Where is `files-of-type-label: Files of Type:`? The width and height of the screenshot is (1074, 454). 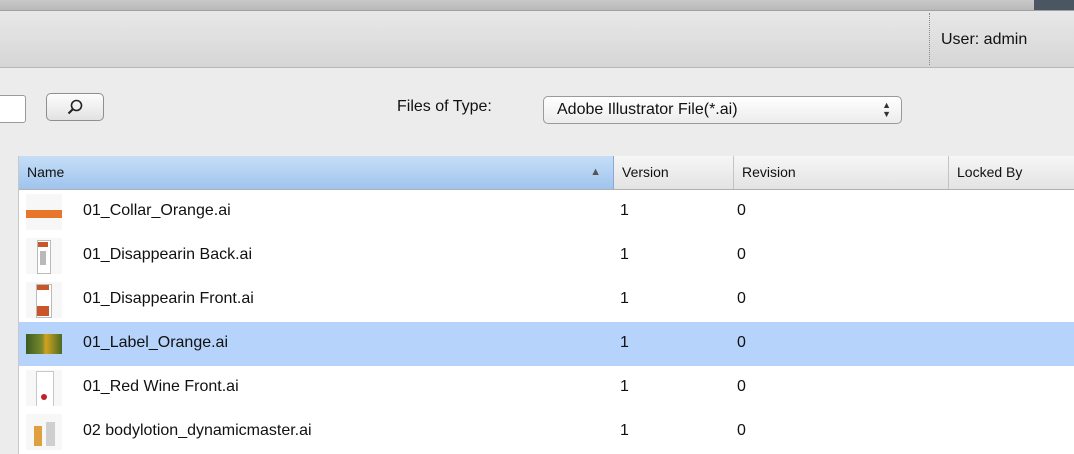
files-of-type-label: Files of Type: is located at coordinates (444, 106).